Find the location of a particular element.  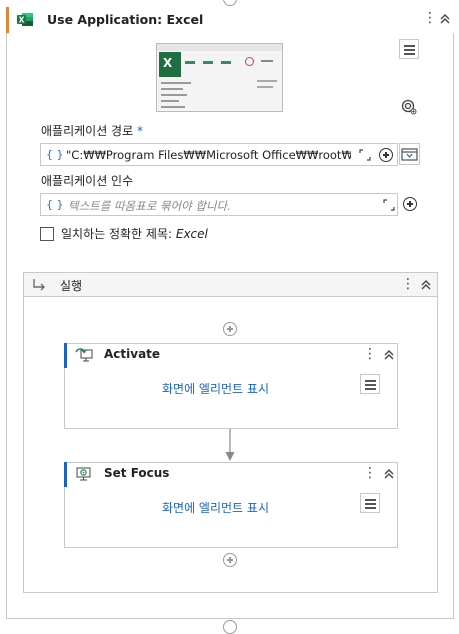

app-path-label: 애플리케이션 경로 is located at coordinates (87, 131).